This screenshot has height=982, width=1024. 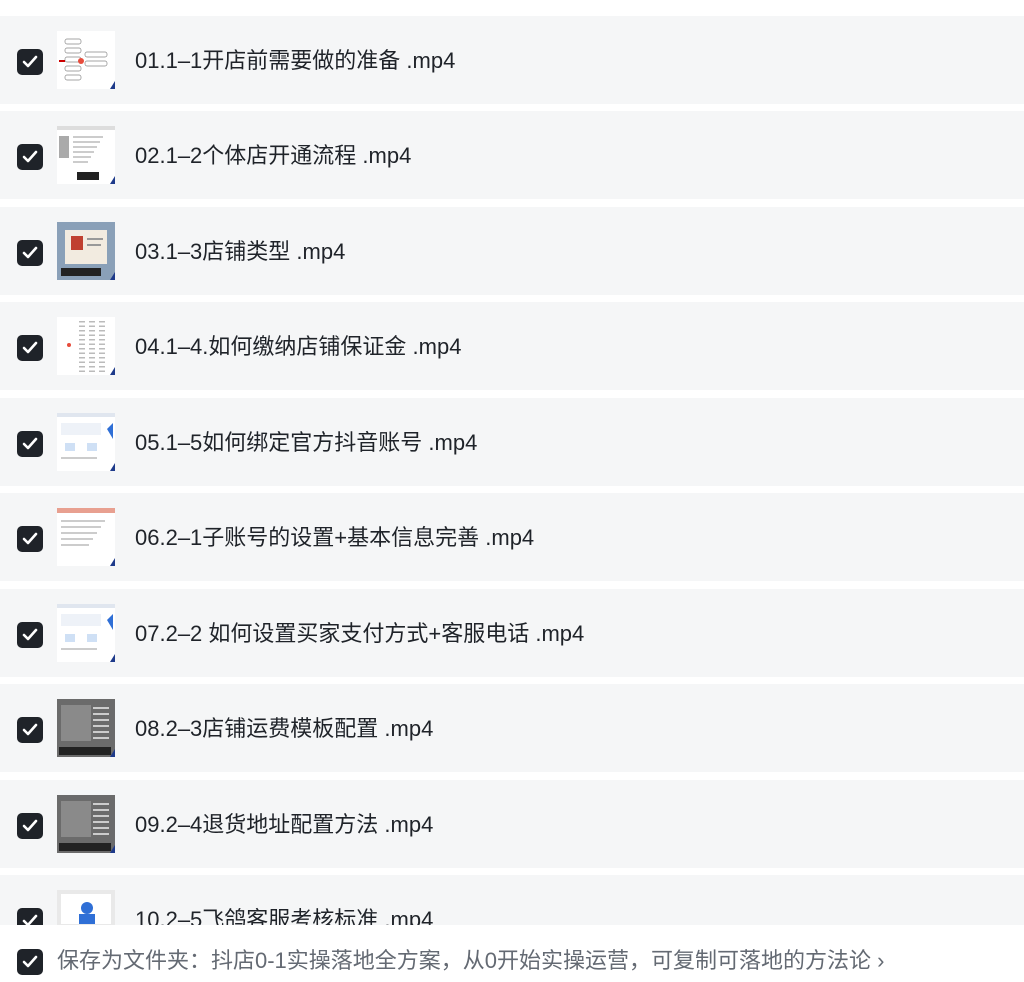 I want to click on file-row: 07.2–2 如何设置买家支付方式+客服电话 .mp4, so click(x=512, y=633).